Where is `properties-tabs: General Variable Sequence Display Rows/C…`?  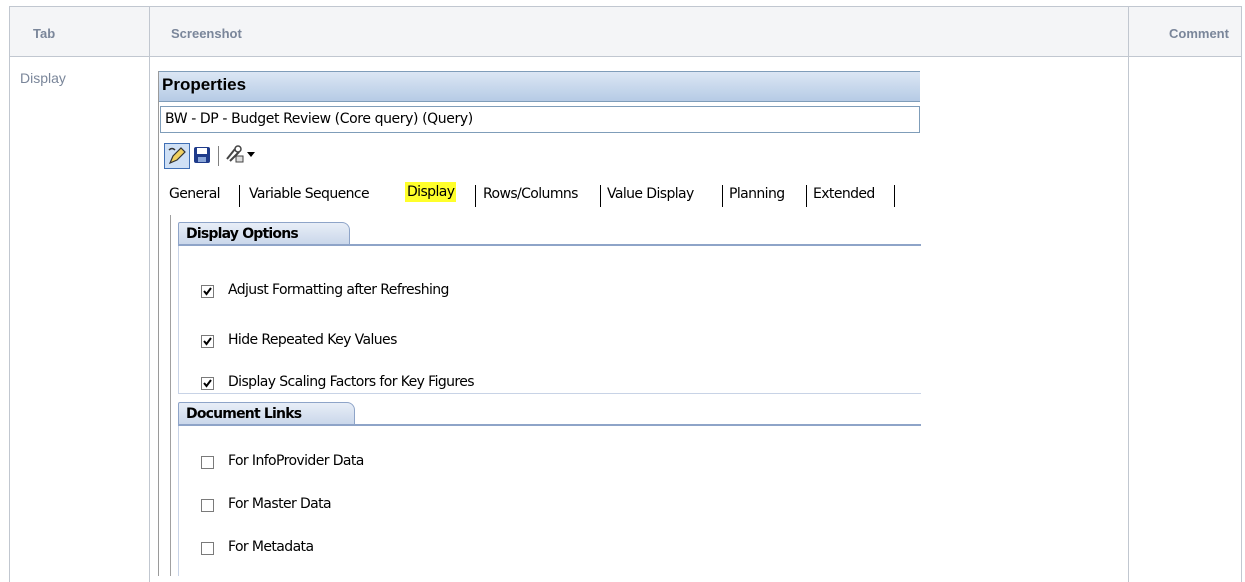
properties-tabs: General Variable Sequence Display Rows/C… is located at coordinates (544, 196).